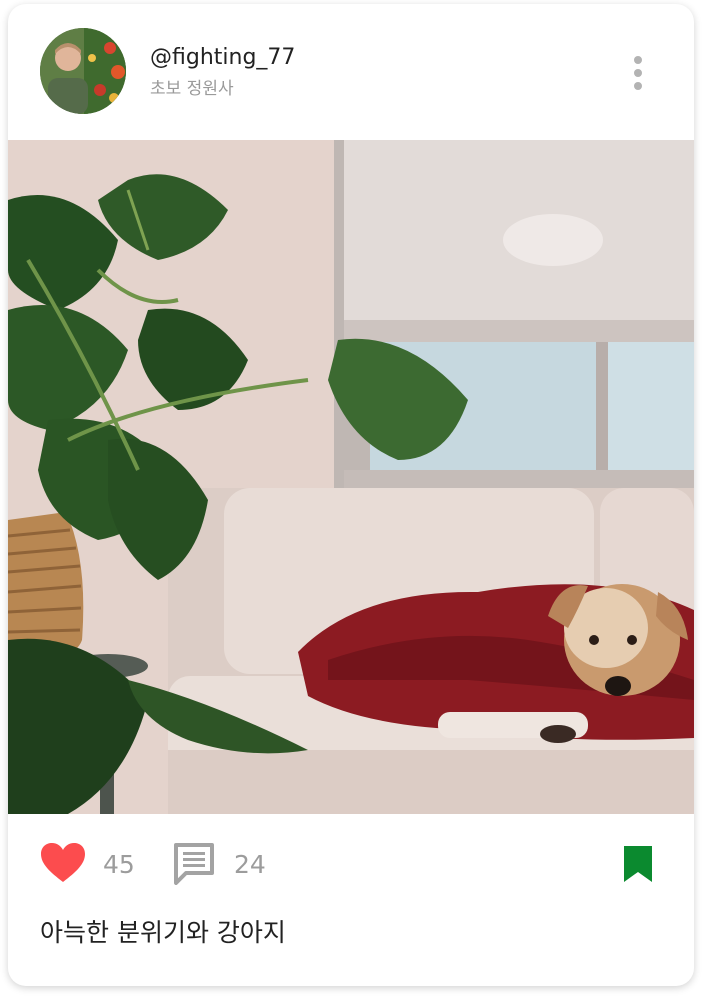 This screenshot has width=702, height=998. I want to click on avatar-photo, so click(83, 71).